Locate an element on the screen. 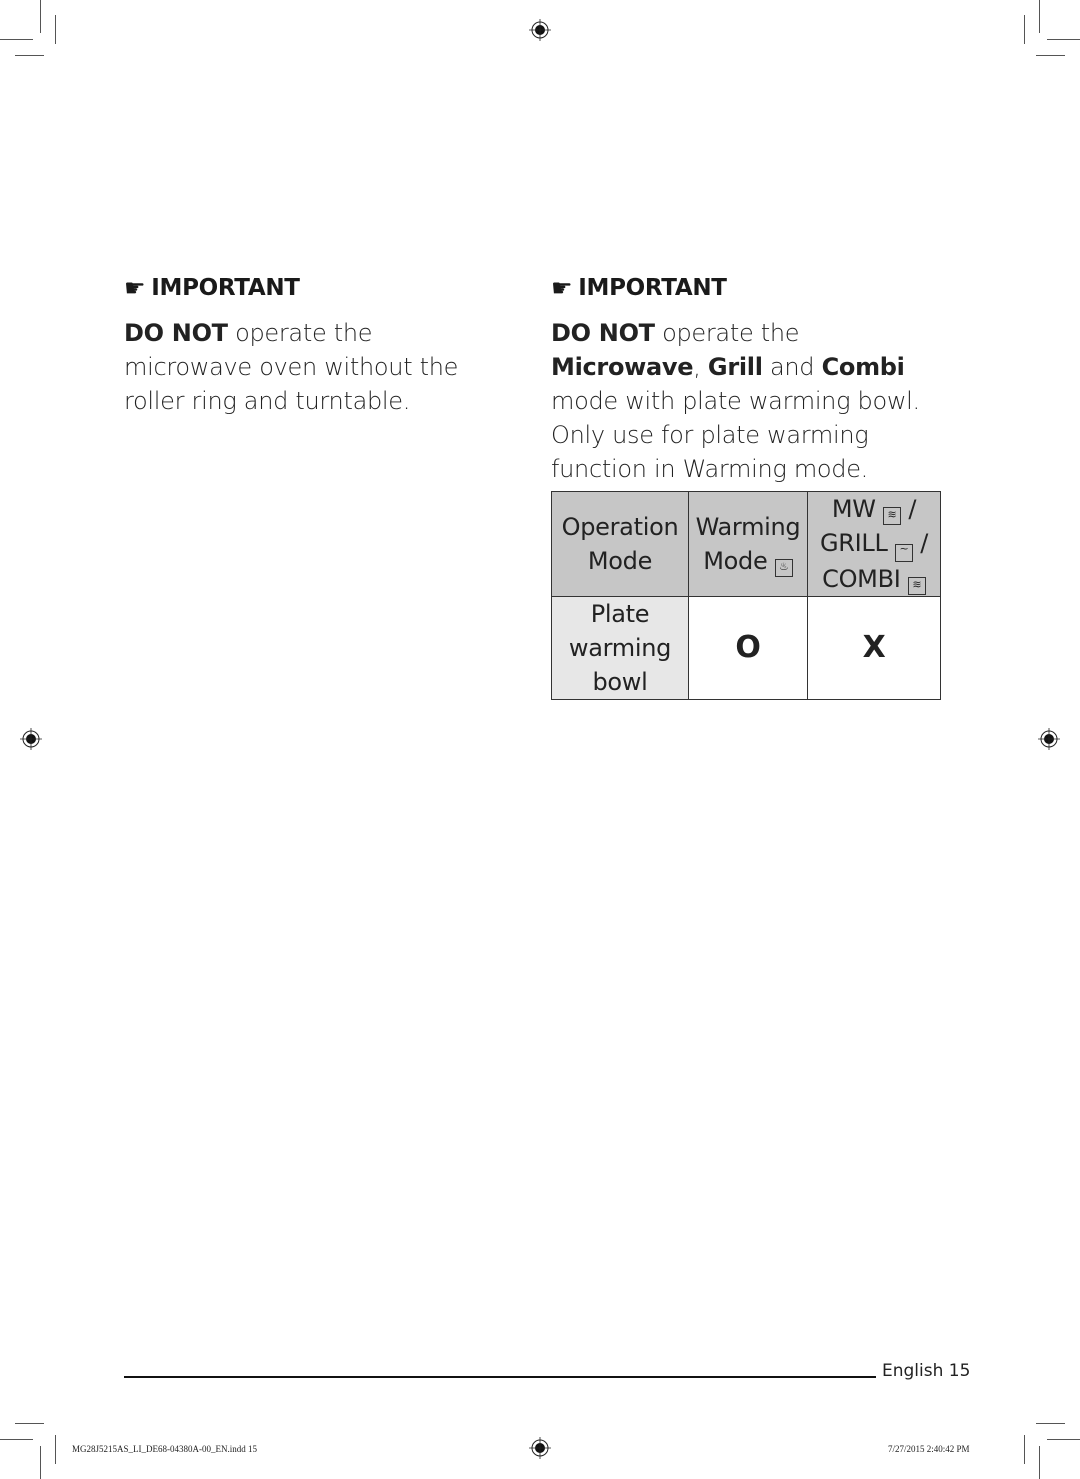 Image resolution: width=1080 pixels, height=1479 pixels. combi-icon: ≋ is located at coordinates (916, 586).